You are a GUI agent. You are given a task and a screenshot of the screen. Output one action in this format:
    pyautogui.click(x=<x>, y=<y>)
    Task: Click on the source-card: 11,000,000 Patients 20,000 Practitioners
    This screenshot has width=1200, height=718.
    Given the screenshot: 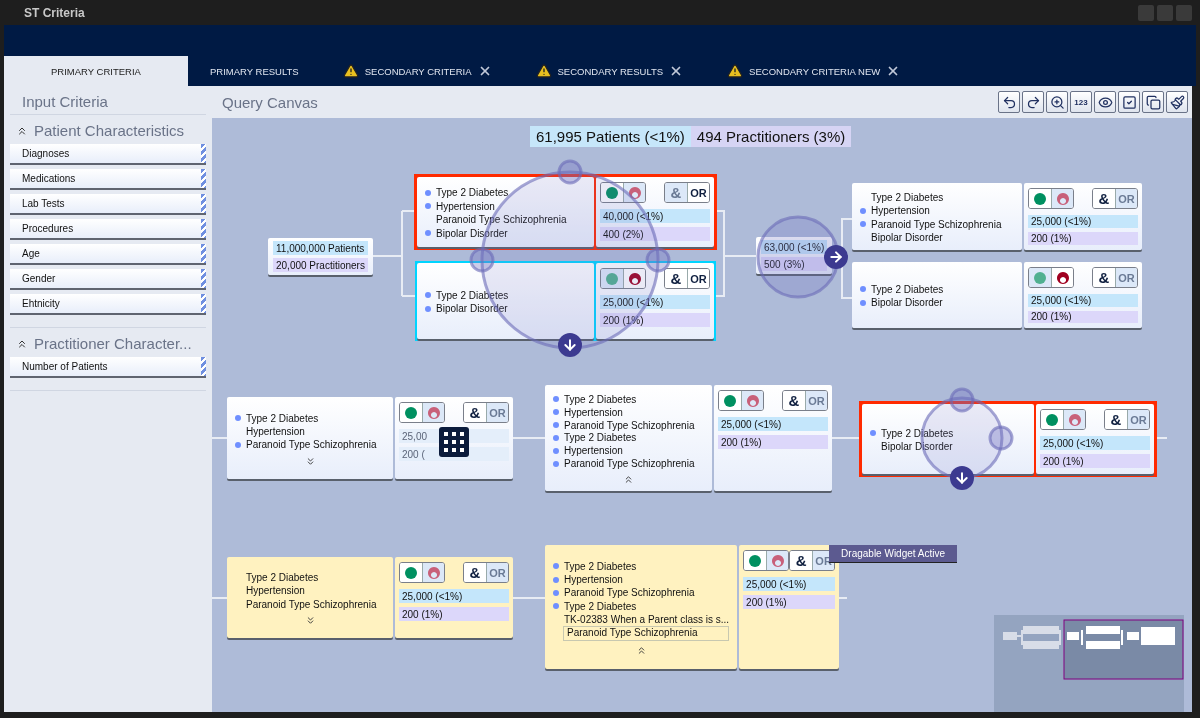 What is the action you would take?
    pyautogui.click(x=320, y=256)
    